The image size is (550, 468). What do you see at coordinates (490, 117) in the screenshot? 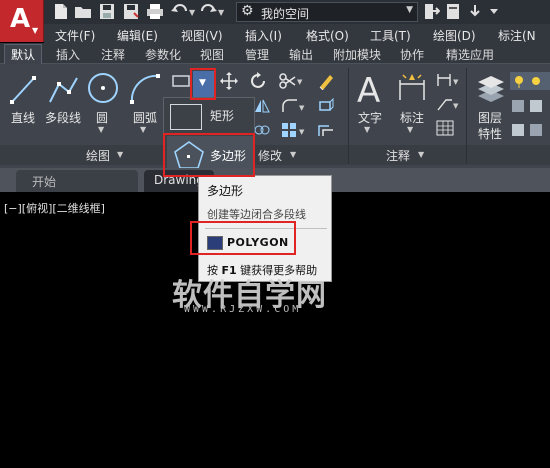
I see `tool-layer-label: 图层` at bounding box center [490, 117].